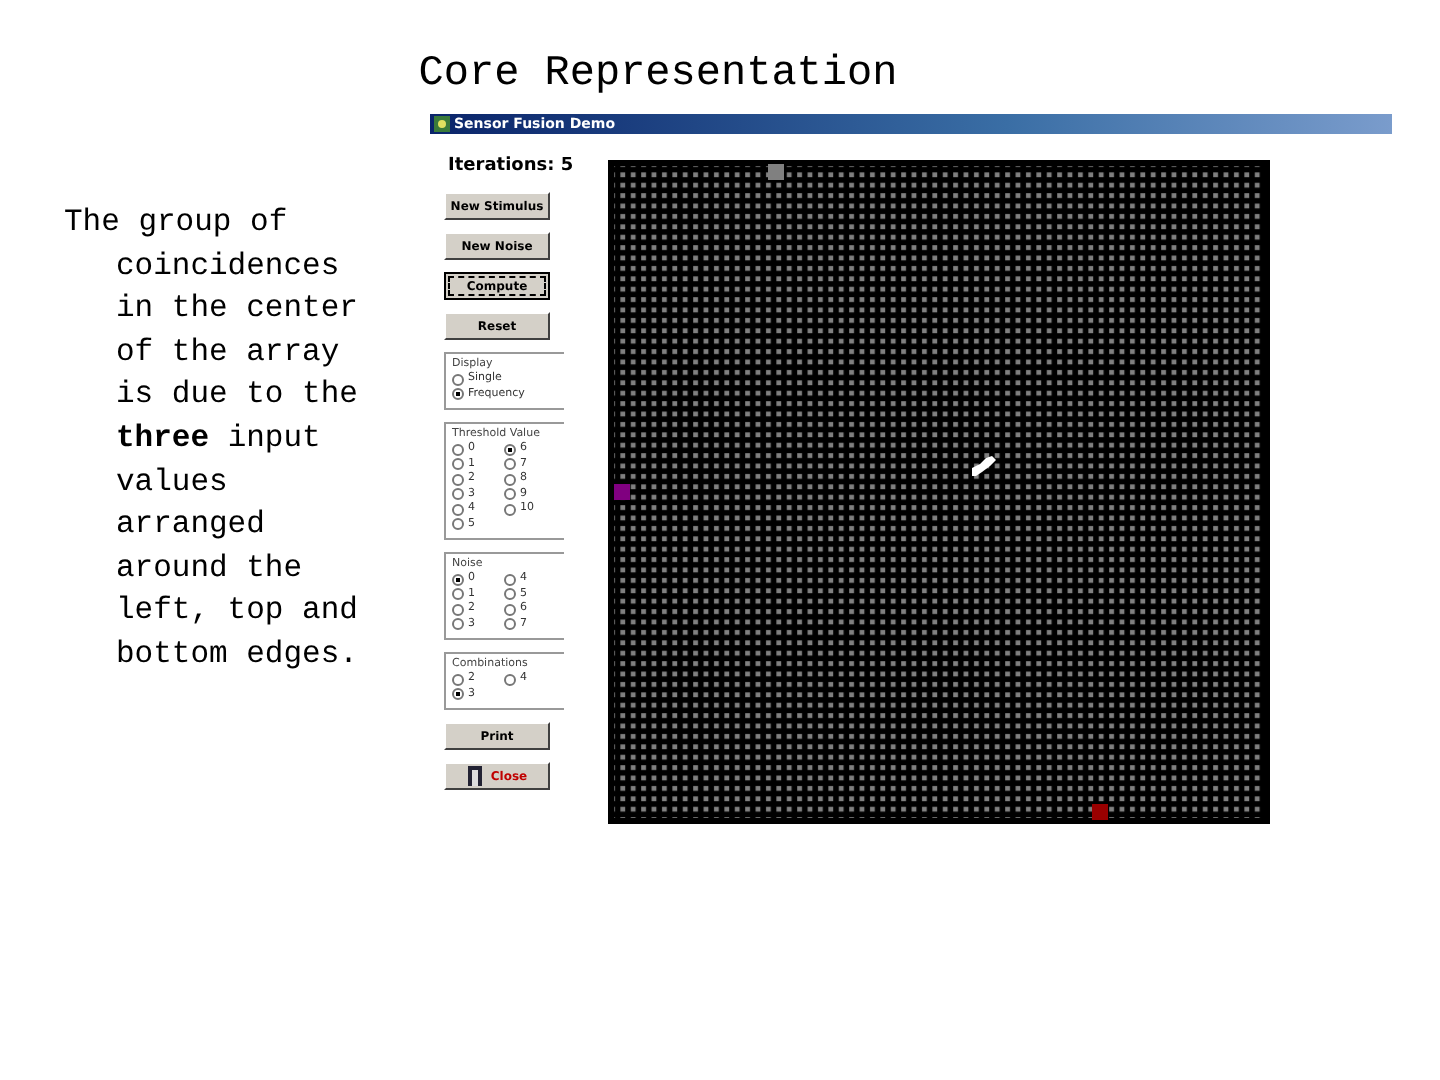 The height and width of the screenshot is (1080, 1440). I want to click on door-icon, so click(475, 776).